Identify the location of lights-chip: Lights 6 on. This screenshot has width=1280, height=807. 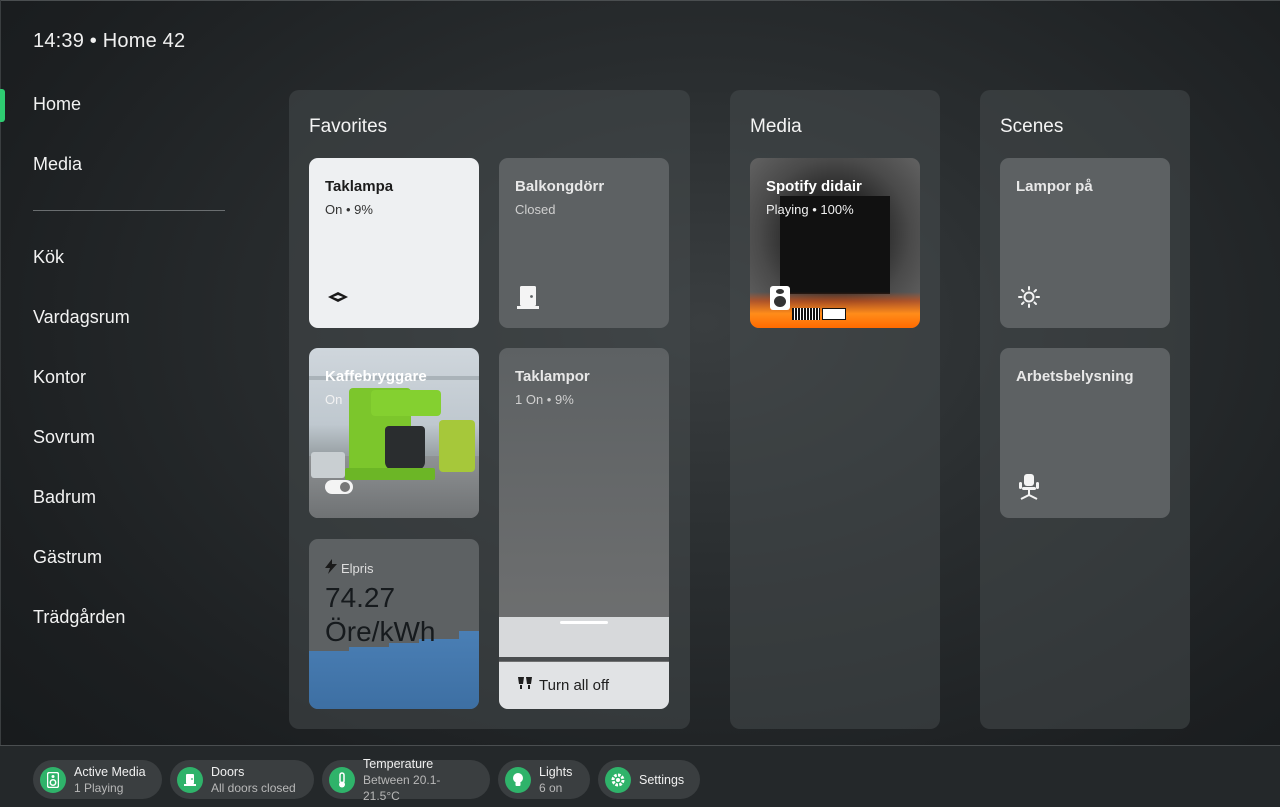
(544, 779).